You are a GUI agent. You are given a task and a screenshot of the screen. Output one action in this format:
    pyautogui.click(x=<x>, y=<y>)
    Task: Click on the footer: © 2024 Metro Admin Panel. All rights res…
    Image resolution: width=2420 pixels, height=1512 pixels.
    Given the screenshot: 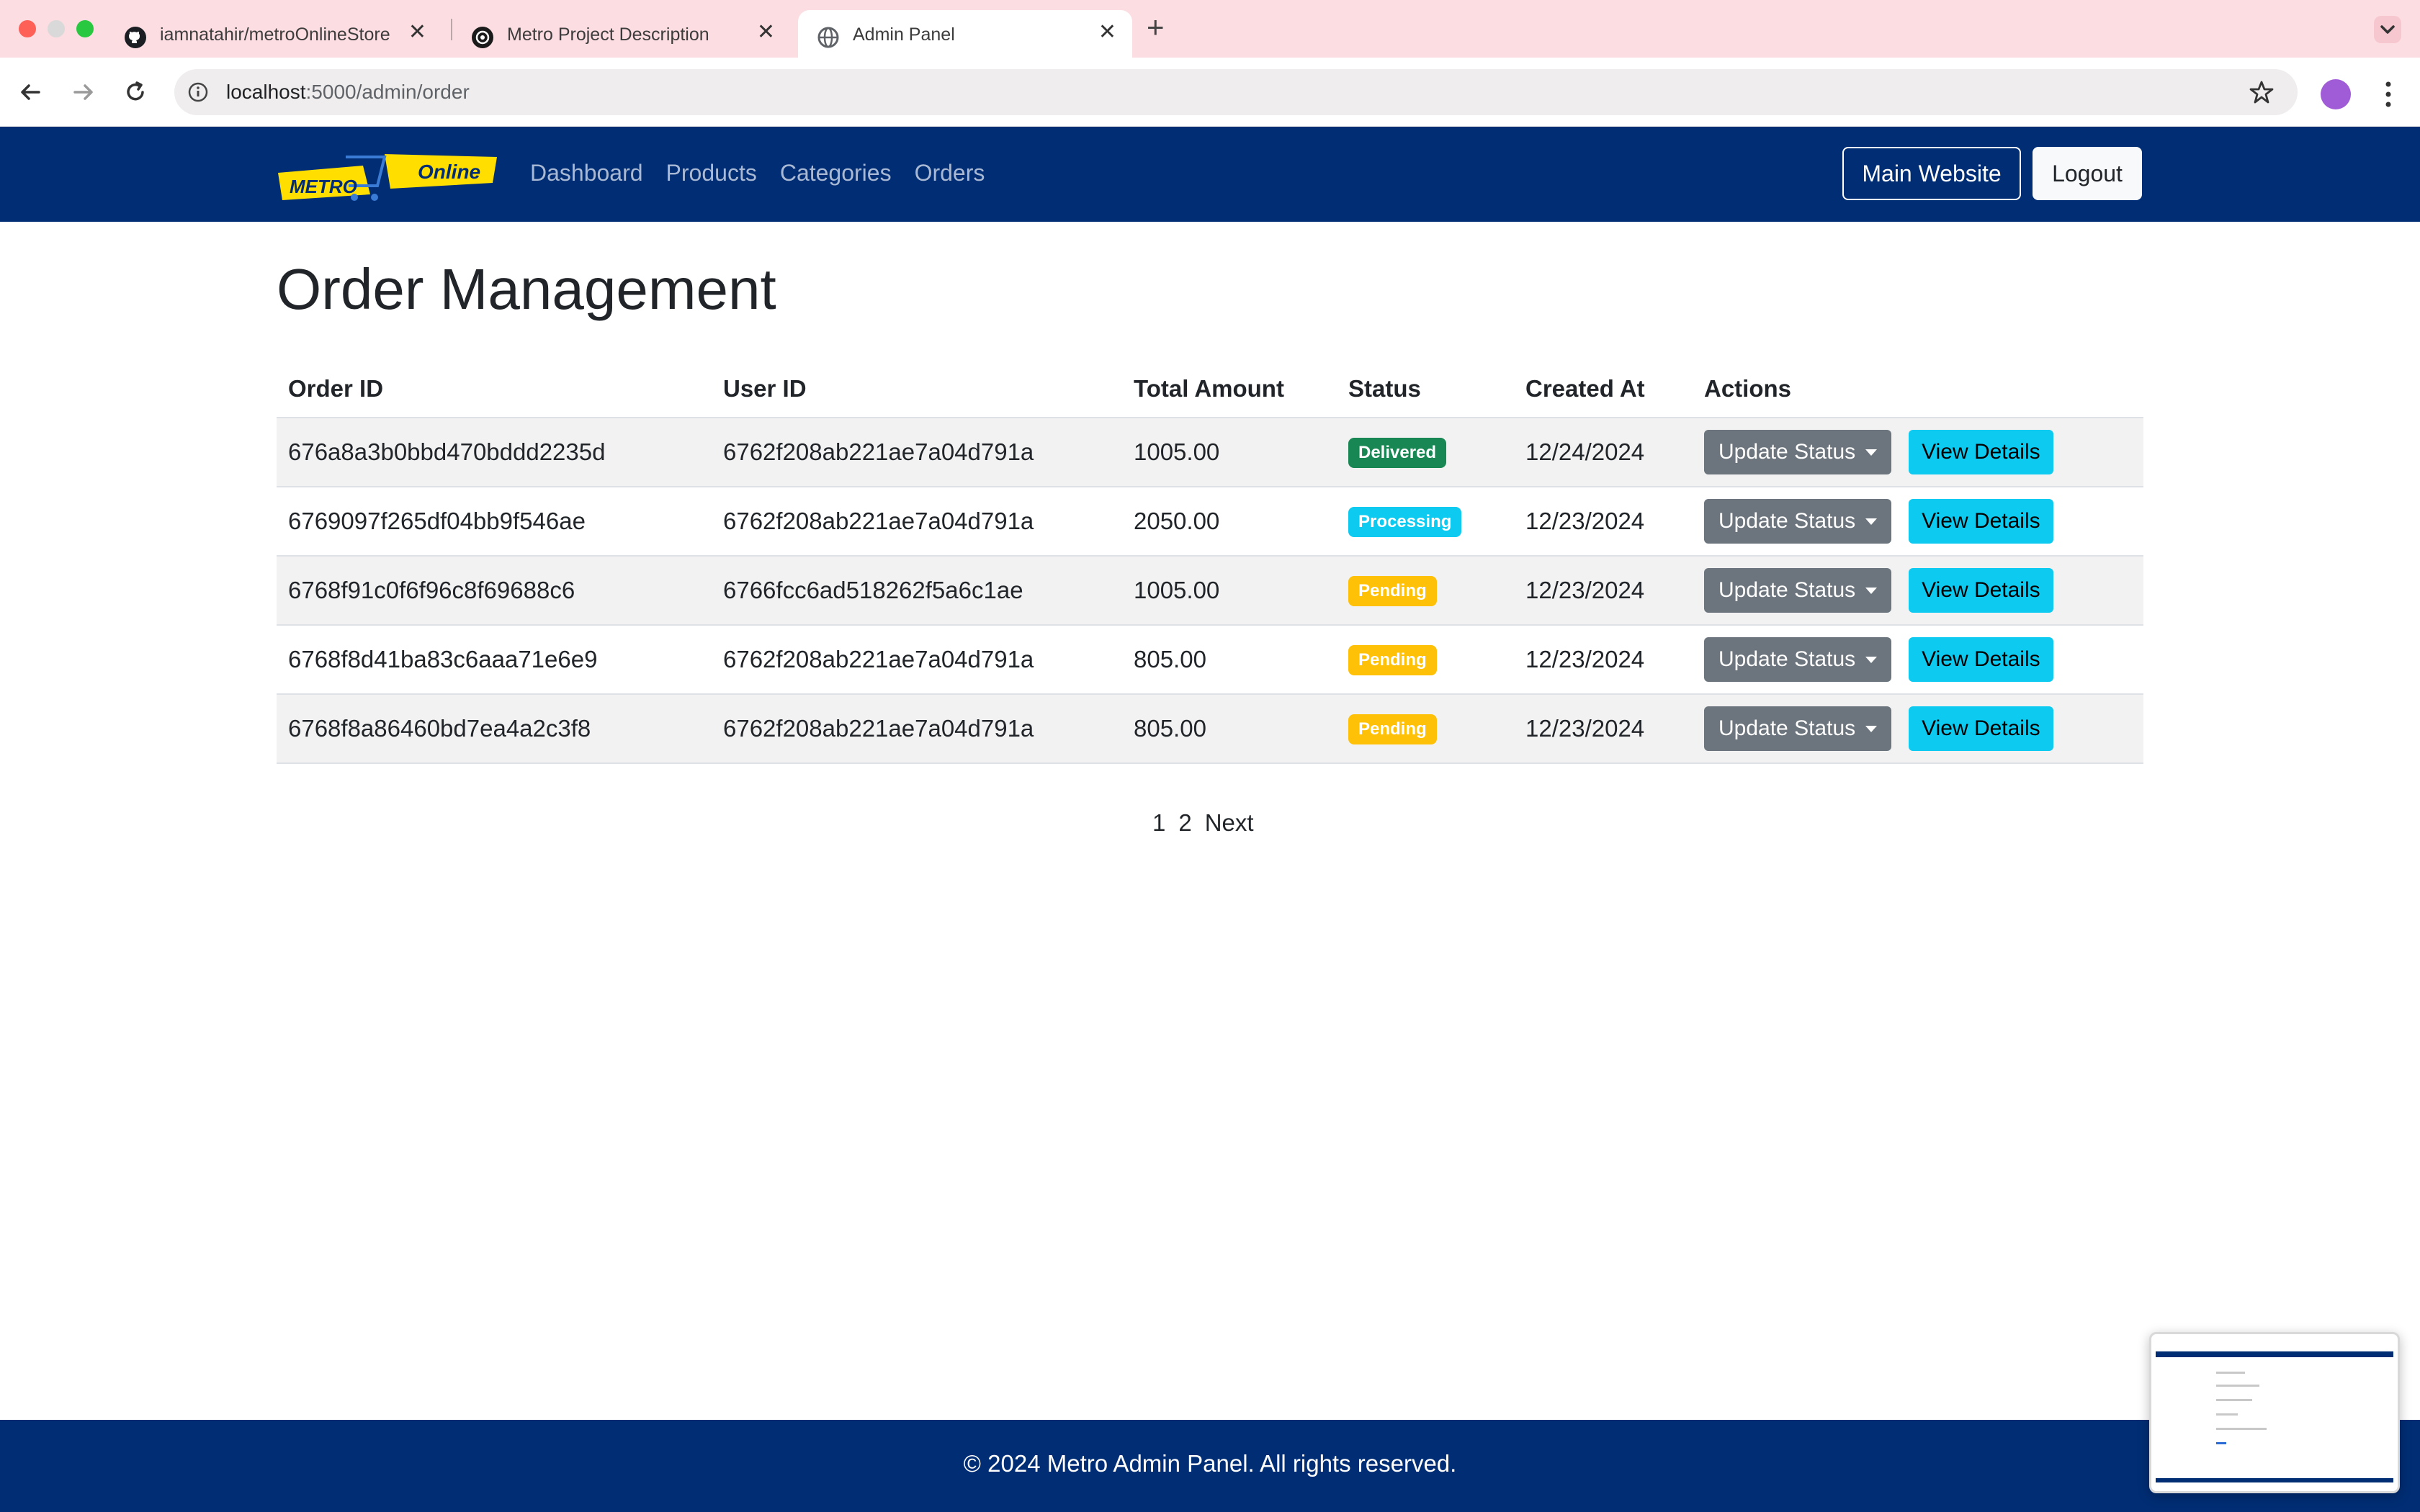 What is the action you would take?
    pyautogui.click(x=1210, y=1466)
    